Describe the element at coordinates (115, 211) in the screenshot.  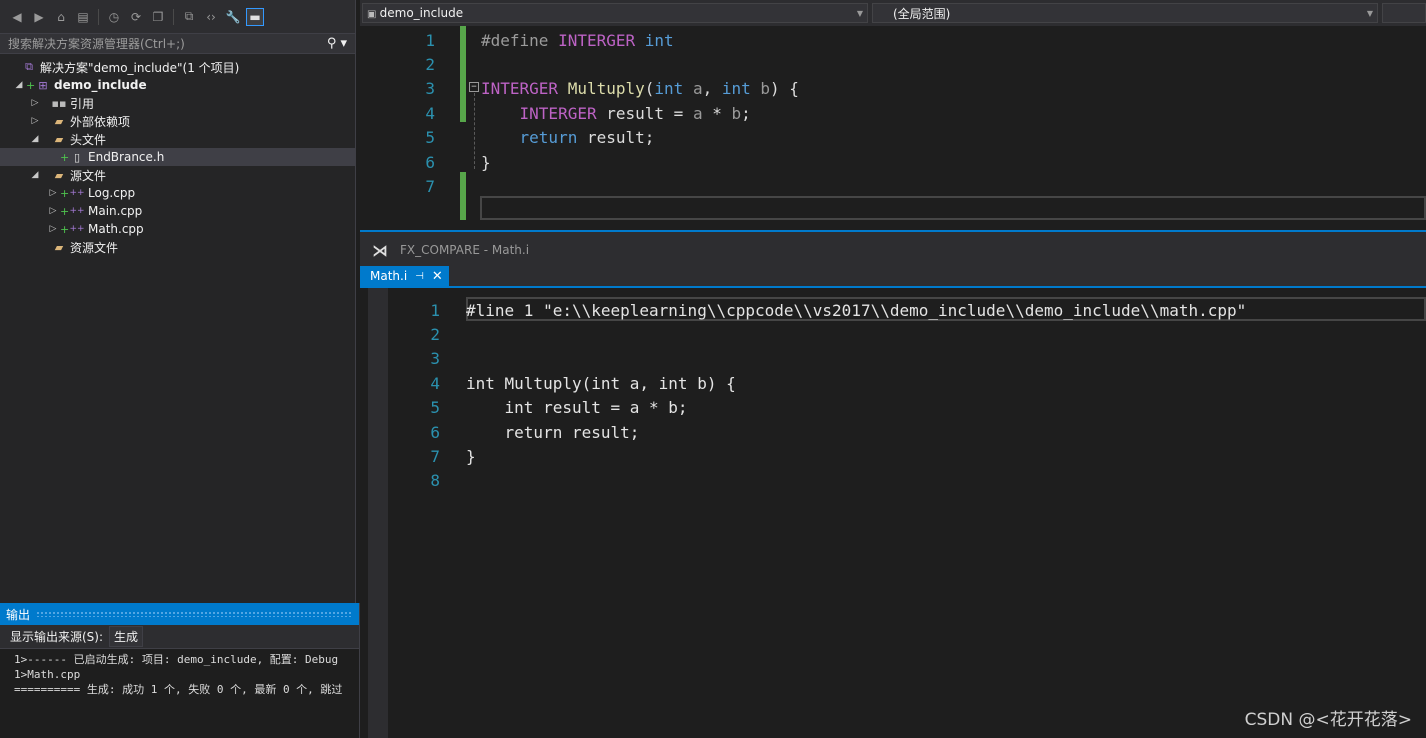
I see `tree-item-label: Main.cpp` at that location.